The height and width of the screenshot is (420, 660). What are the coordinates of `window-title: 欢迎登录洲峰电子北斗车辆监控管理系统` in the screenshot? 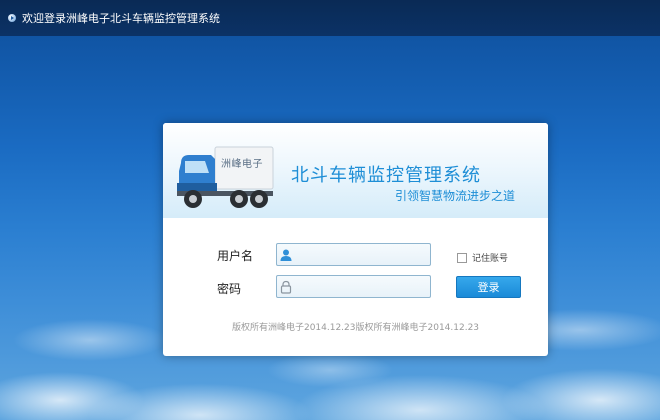 It's located at (121, 18).